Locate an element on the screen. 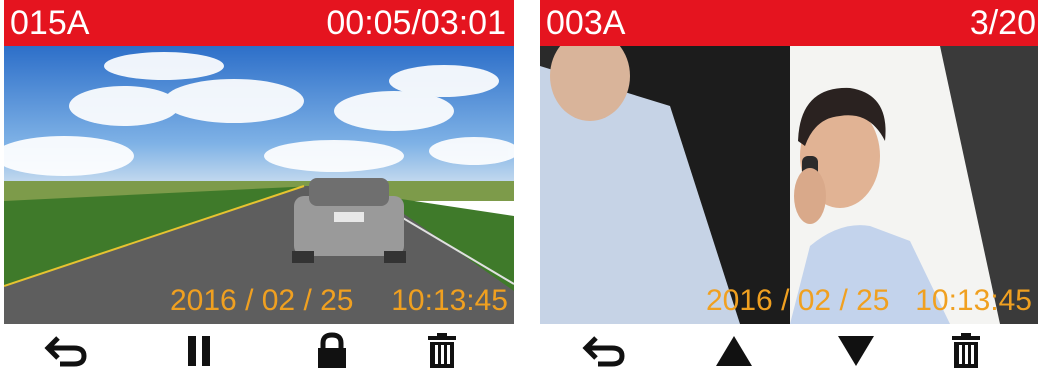  pause-icon is located at coordinates (199, 351).